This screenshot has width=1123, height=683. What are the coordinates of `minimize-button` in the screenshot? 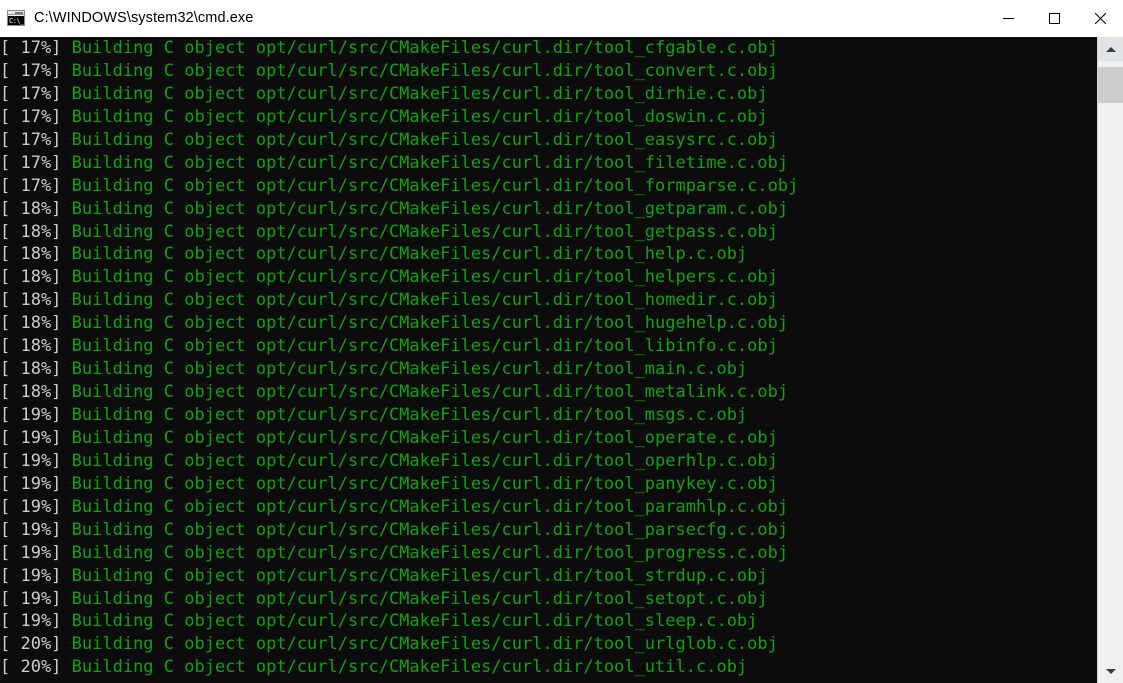 It's located at (1008, 18).